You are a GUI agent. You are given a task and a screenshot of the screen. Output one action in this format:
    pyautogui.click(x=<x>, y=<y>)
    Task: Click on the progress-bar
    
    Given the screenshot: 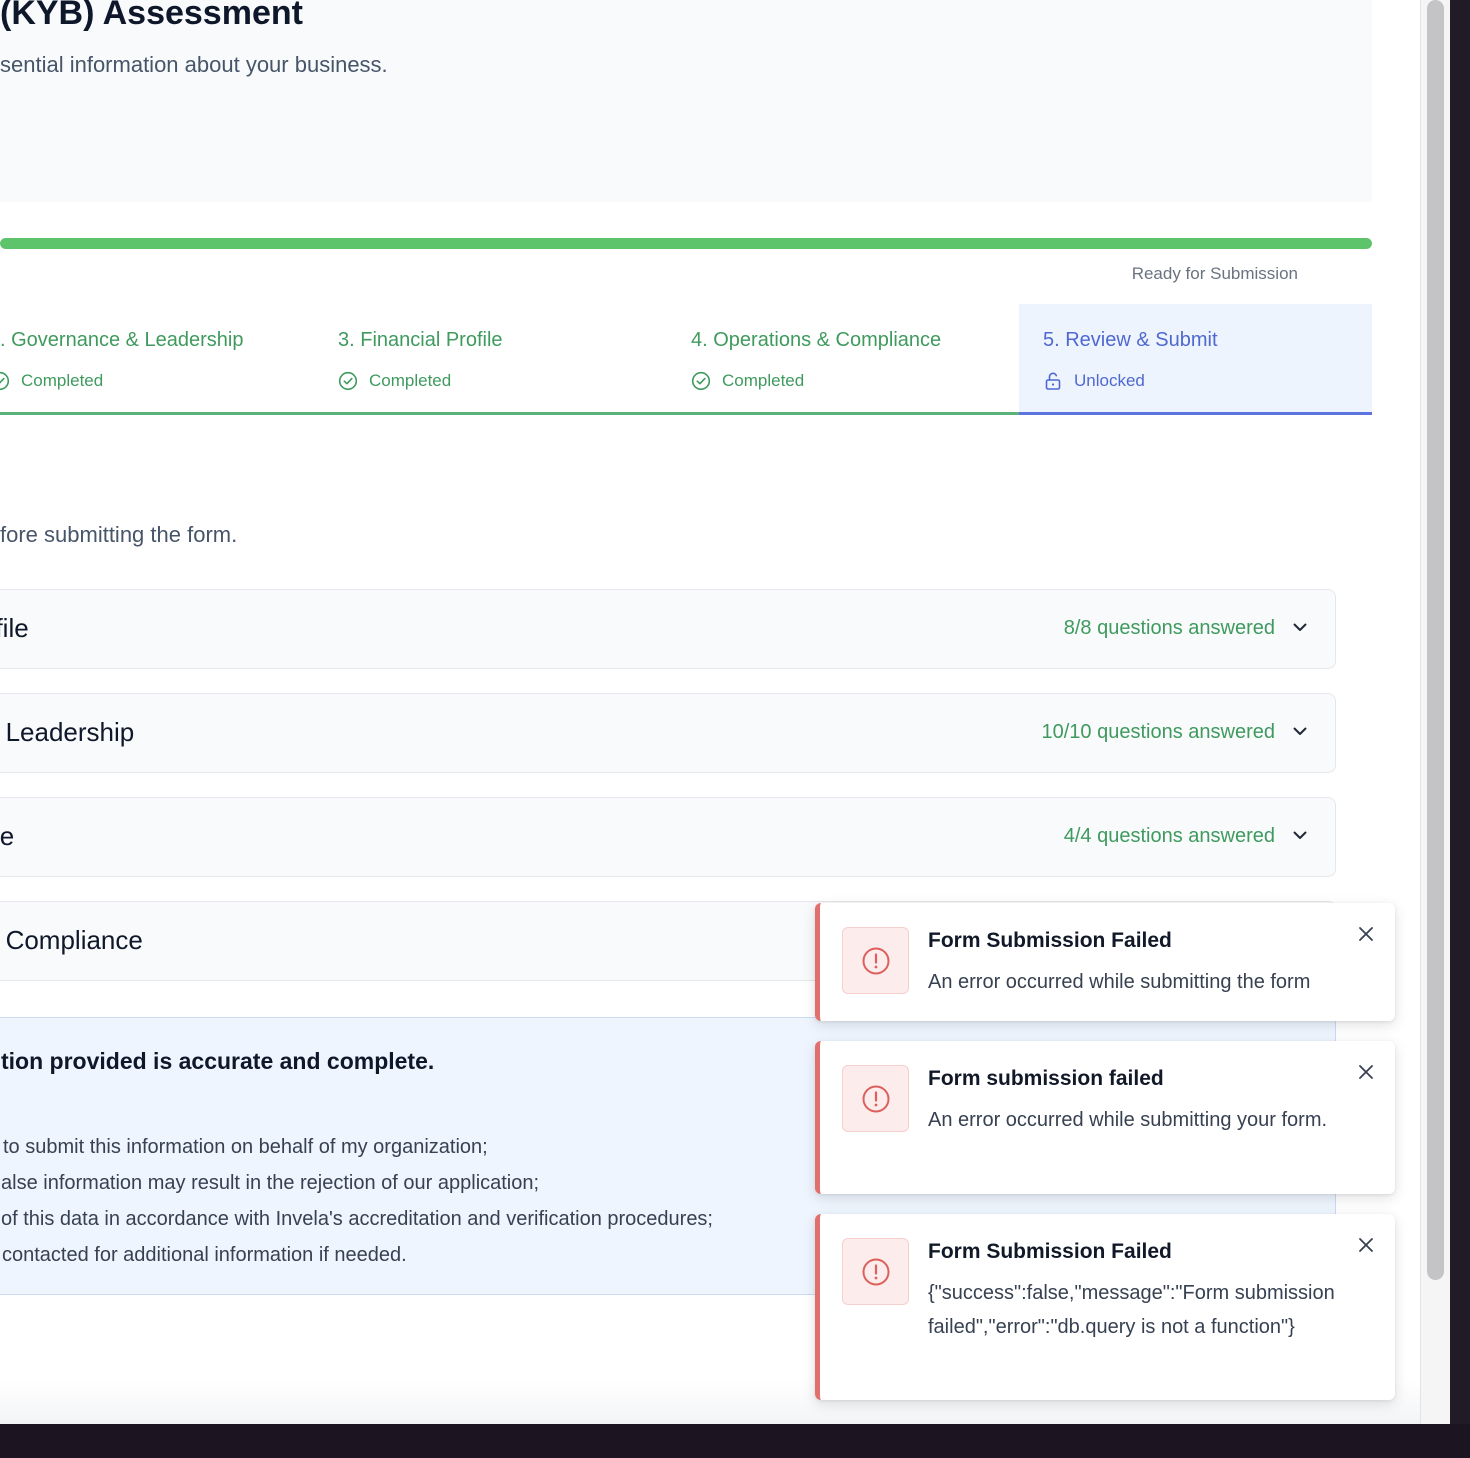 What is the action you would take?
    pyautogui.click(x=686, y=243)
    